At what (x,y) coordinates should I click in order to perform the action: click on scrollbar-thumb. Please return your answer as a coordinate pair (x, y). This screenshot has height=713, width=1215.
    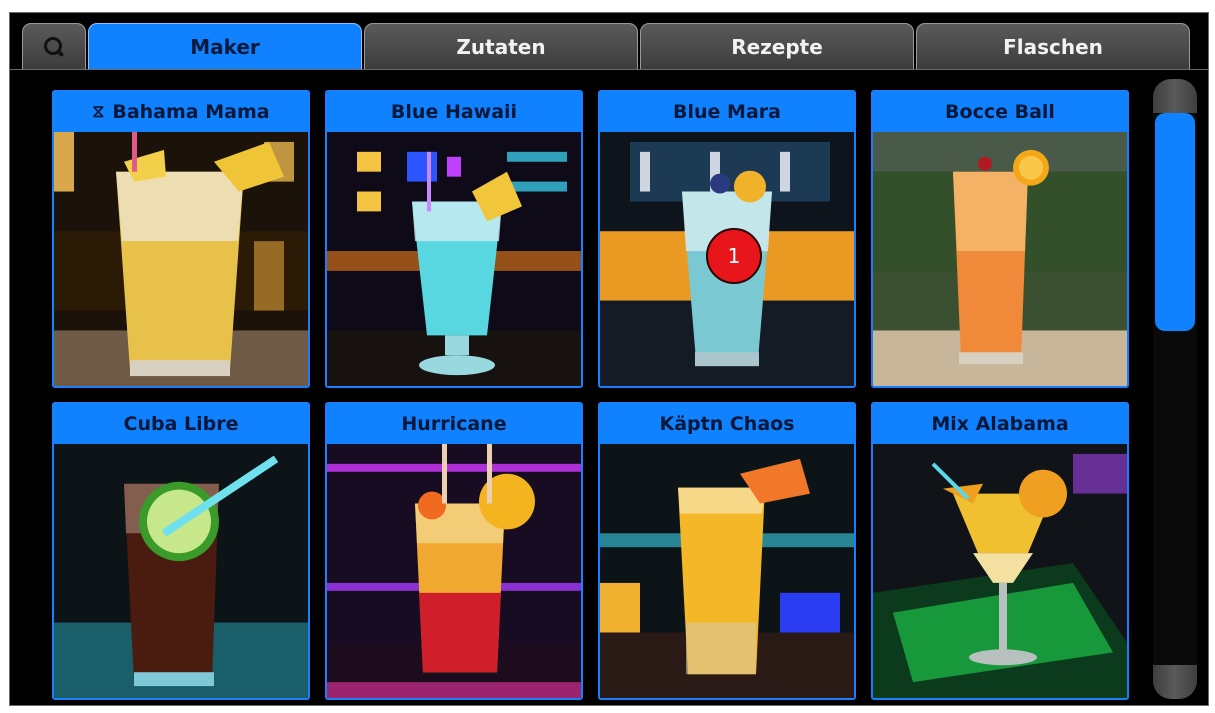
    Looking at the image, I should click on (1175, 222).